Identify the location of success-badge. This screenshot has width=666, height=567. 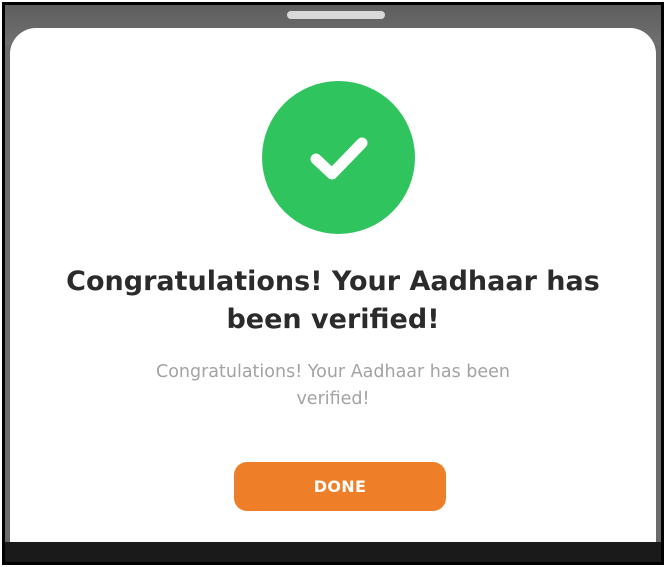
(338, 157).